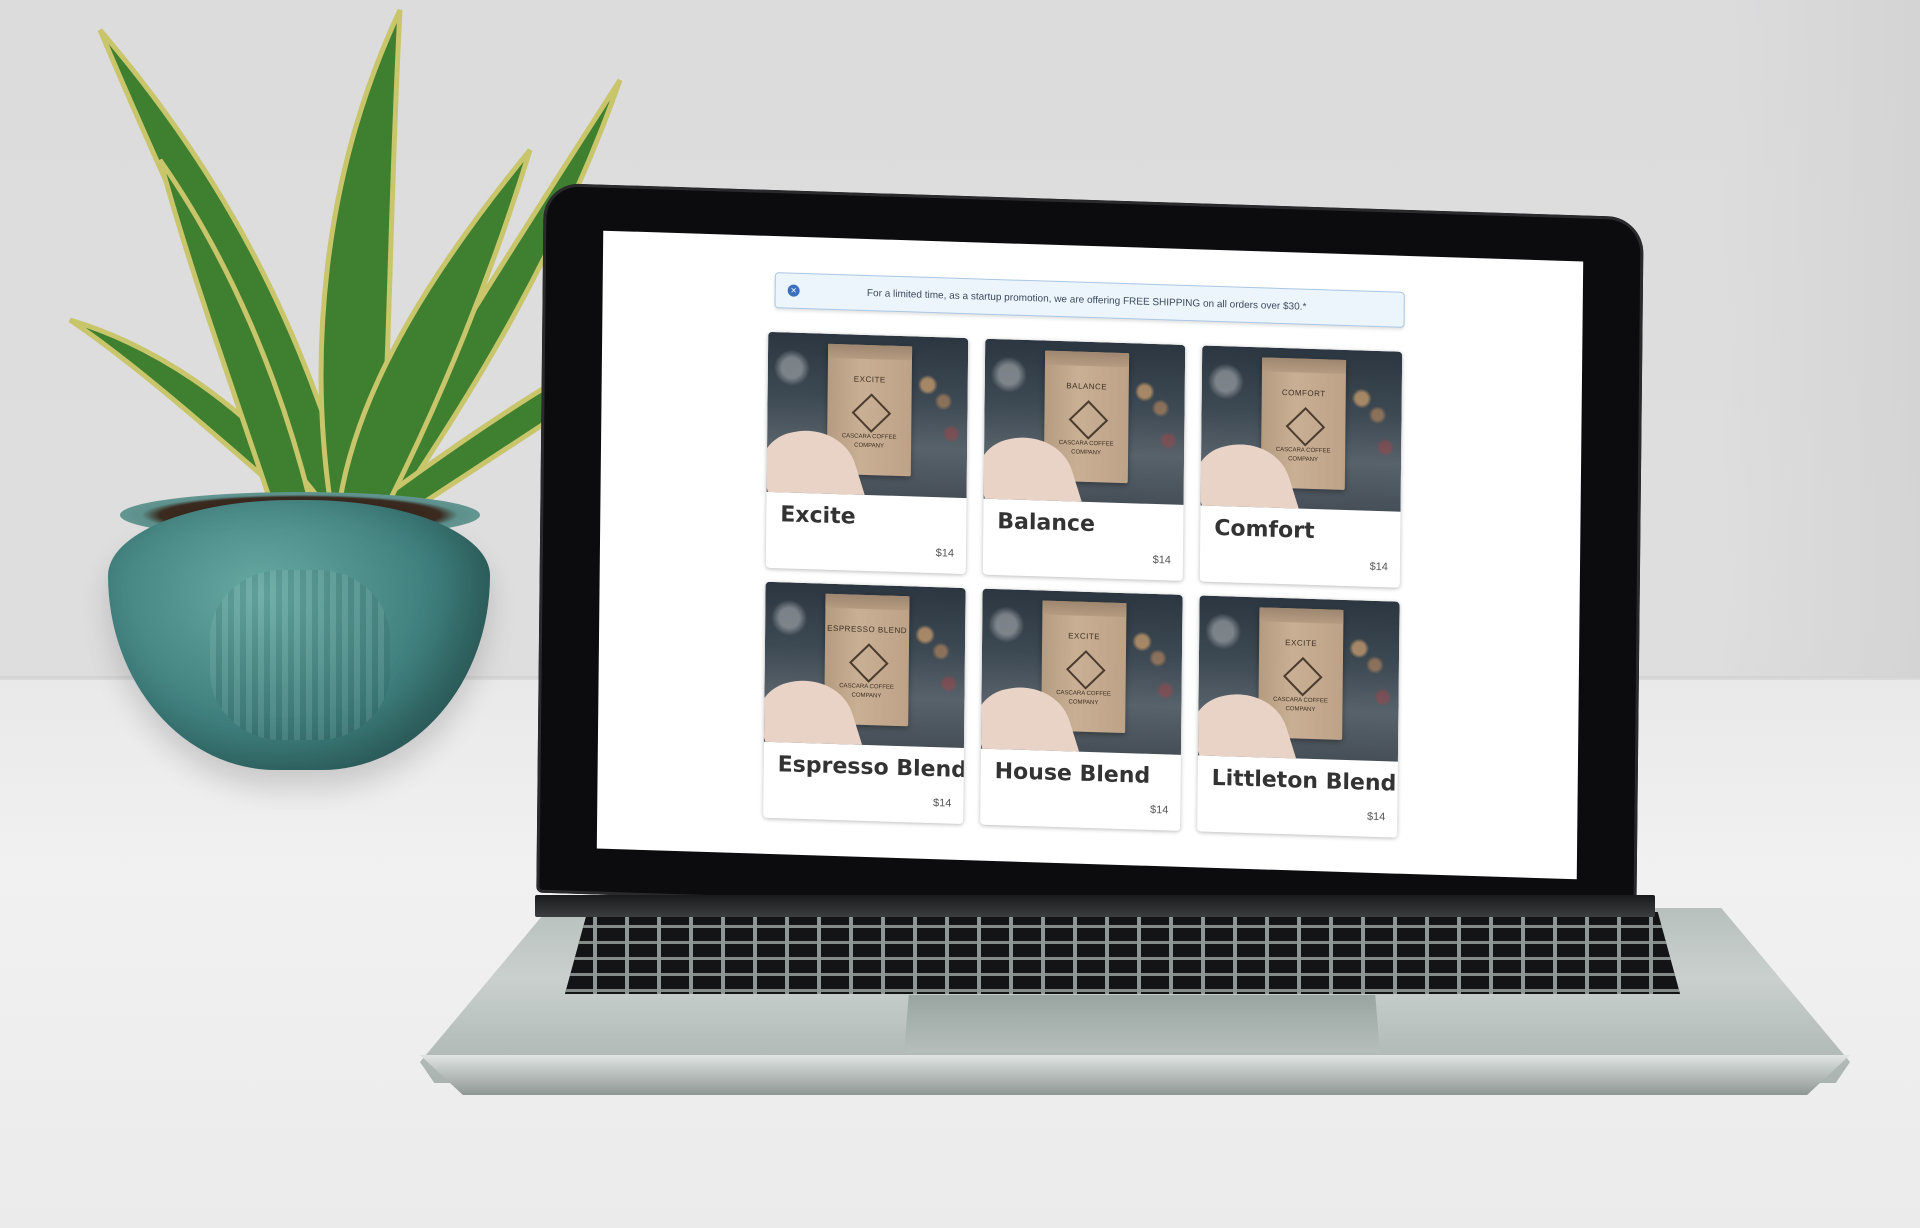 The height and width of the screenshot is (1228, 1920). What do you see at coordinates (300, 655) in the screenshot?
I see `pot-texture` at bounding box center [300, 655].